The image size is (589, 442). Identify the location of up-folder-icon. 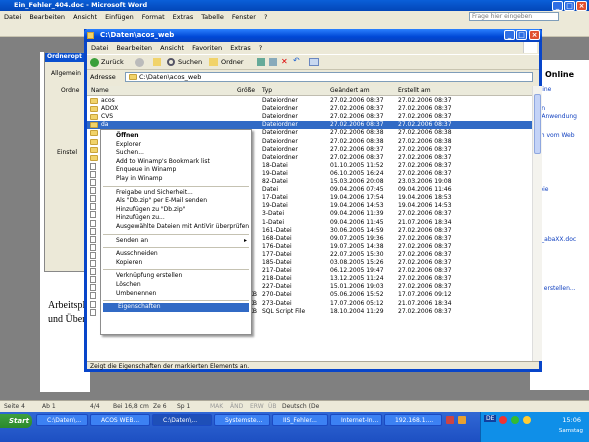
(157, 62).